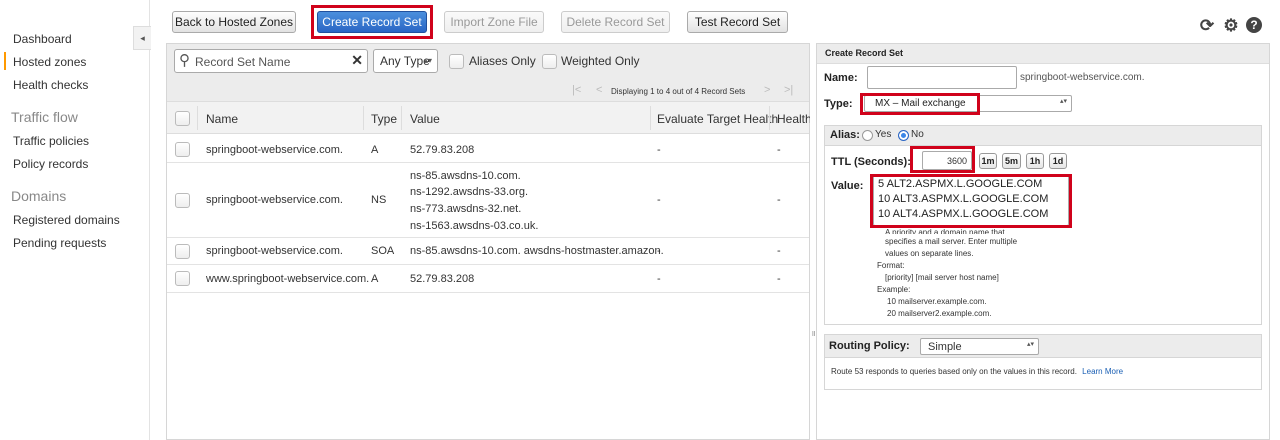  I want to click on value-help-text: Example:, so click(894, 289).